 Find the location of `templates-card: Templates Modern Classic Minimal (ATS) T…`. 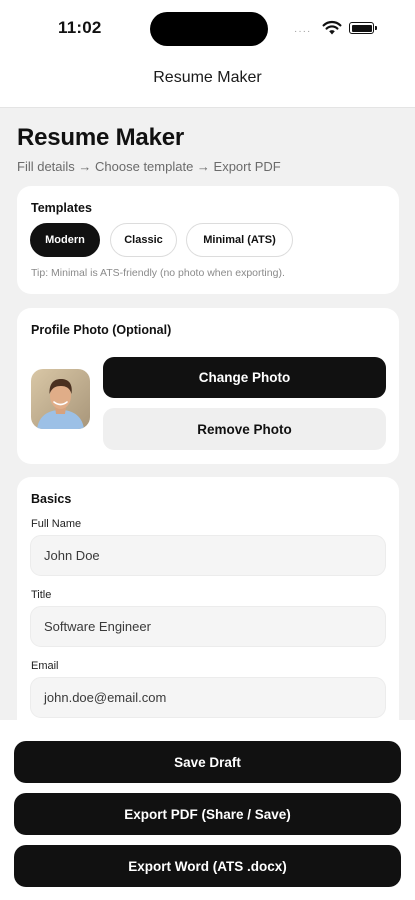

templates-card: Templates Modern Classic Minimal (ATS) T… is located at coordinates (208, 240).